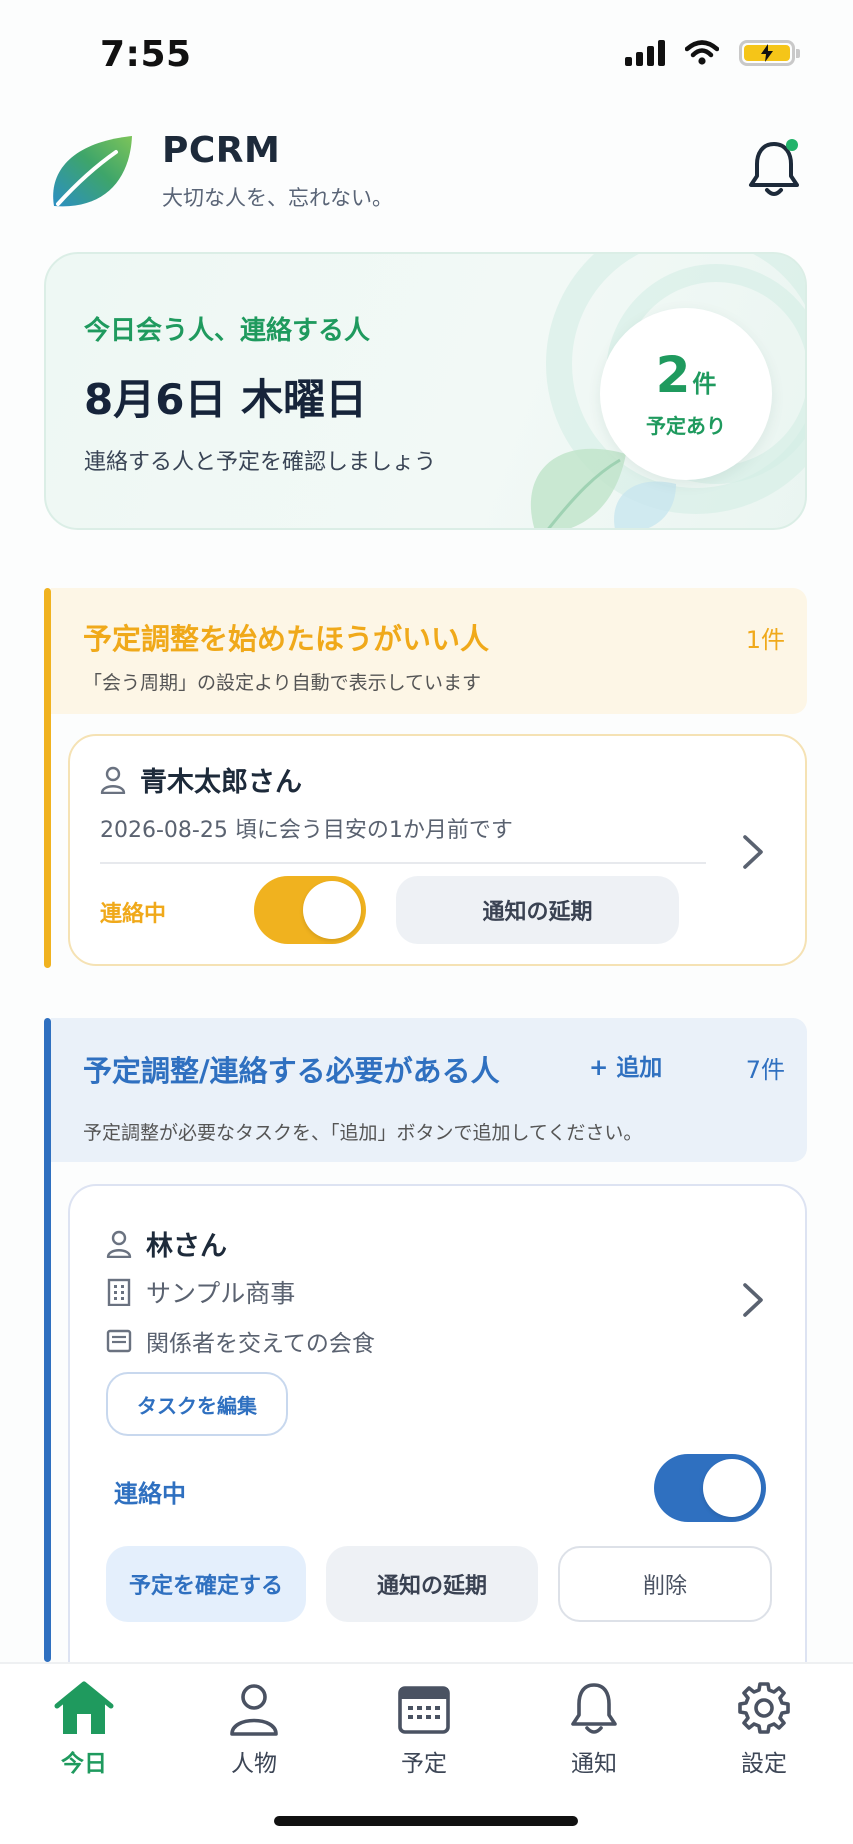 This screenshot has width=853, height=1844. Describe the element at coordinates (673, 374) in the screenshot. I see `today-count: 2` at that location.